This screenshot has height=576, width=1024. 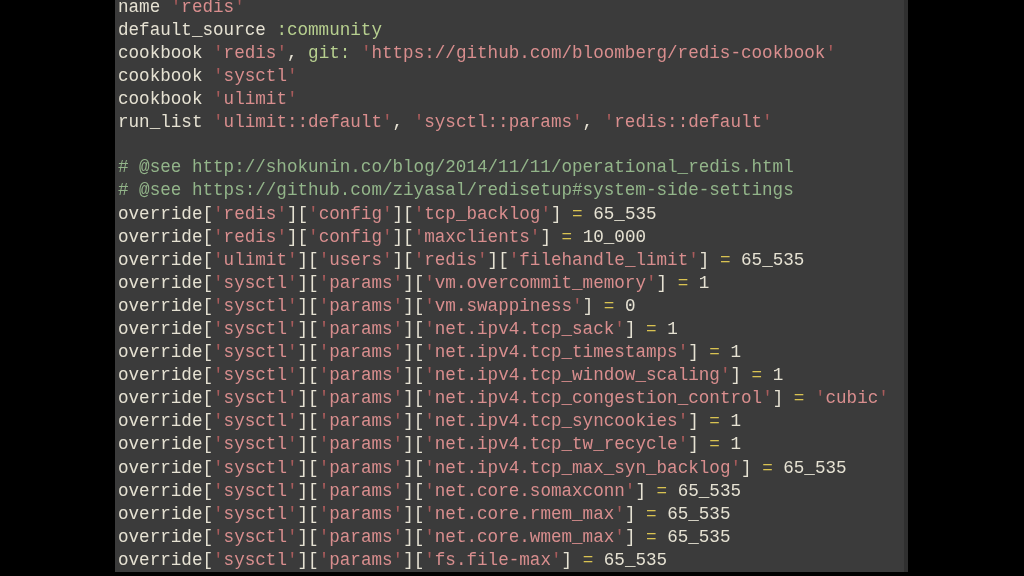 I want to click on code-line: override['sysctl']['params']['net.core.somaxconn'] = 65_535, so click(x=430, y=491).